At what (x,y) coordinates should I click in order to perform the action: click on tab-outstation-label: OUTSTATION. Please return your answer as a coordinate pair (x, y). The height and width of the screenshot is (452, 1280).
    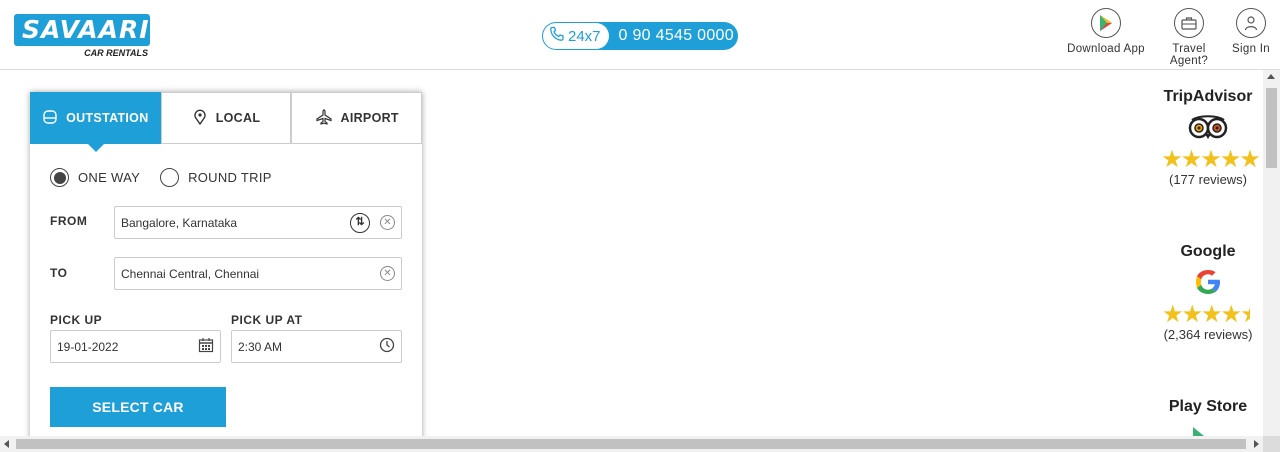
    Looking at the image, I should click on (107, 118).